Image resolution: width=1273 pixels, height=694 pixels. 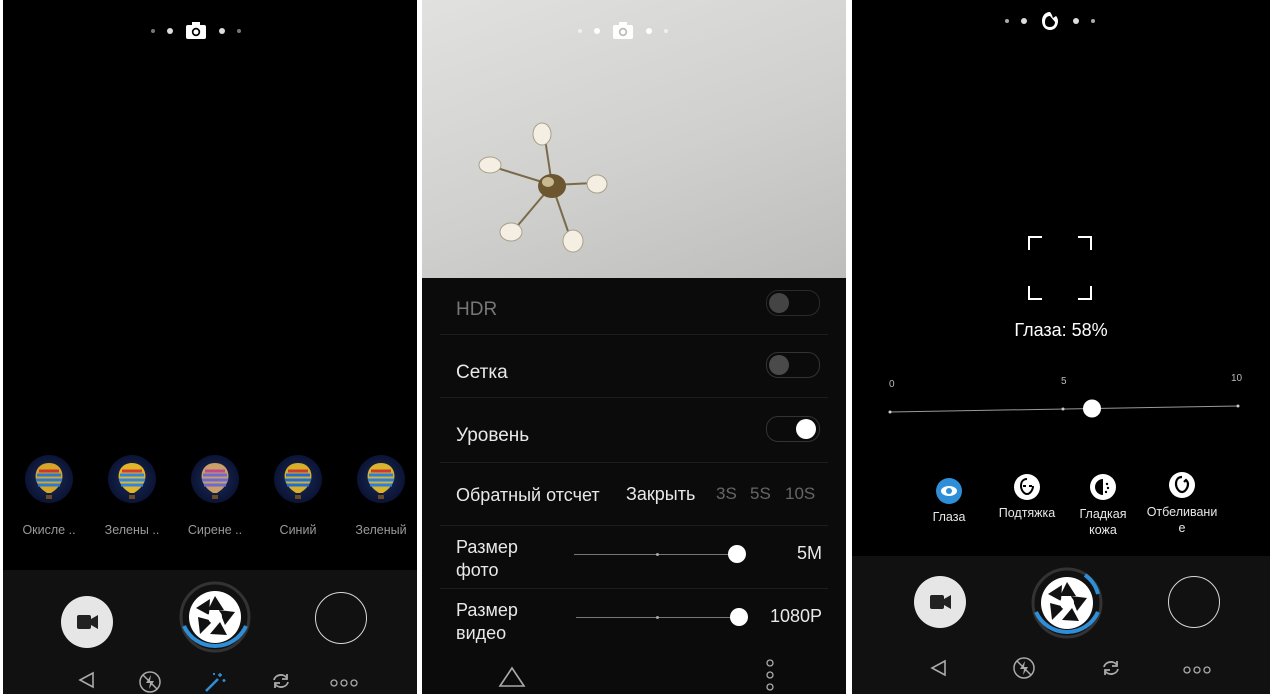 What do you see at coordinates (1050, 21) in the screenshot?
I see `mode-indicator` at bounding box center [1050, 21].